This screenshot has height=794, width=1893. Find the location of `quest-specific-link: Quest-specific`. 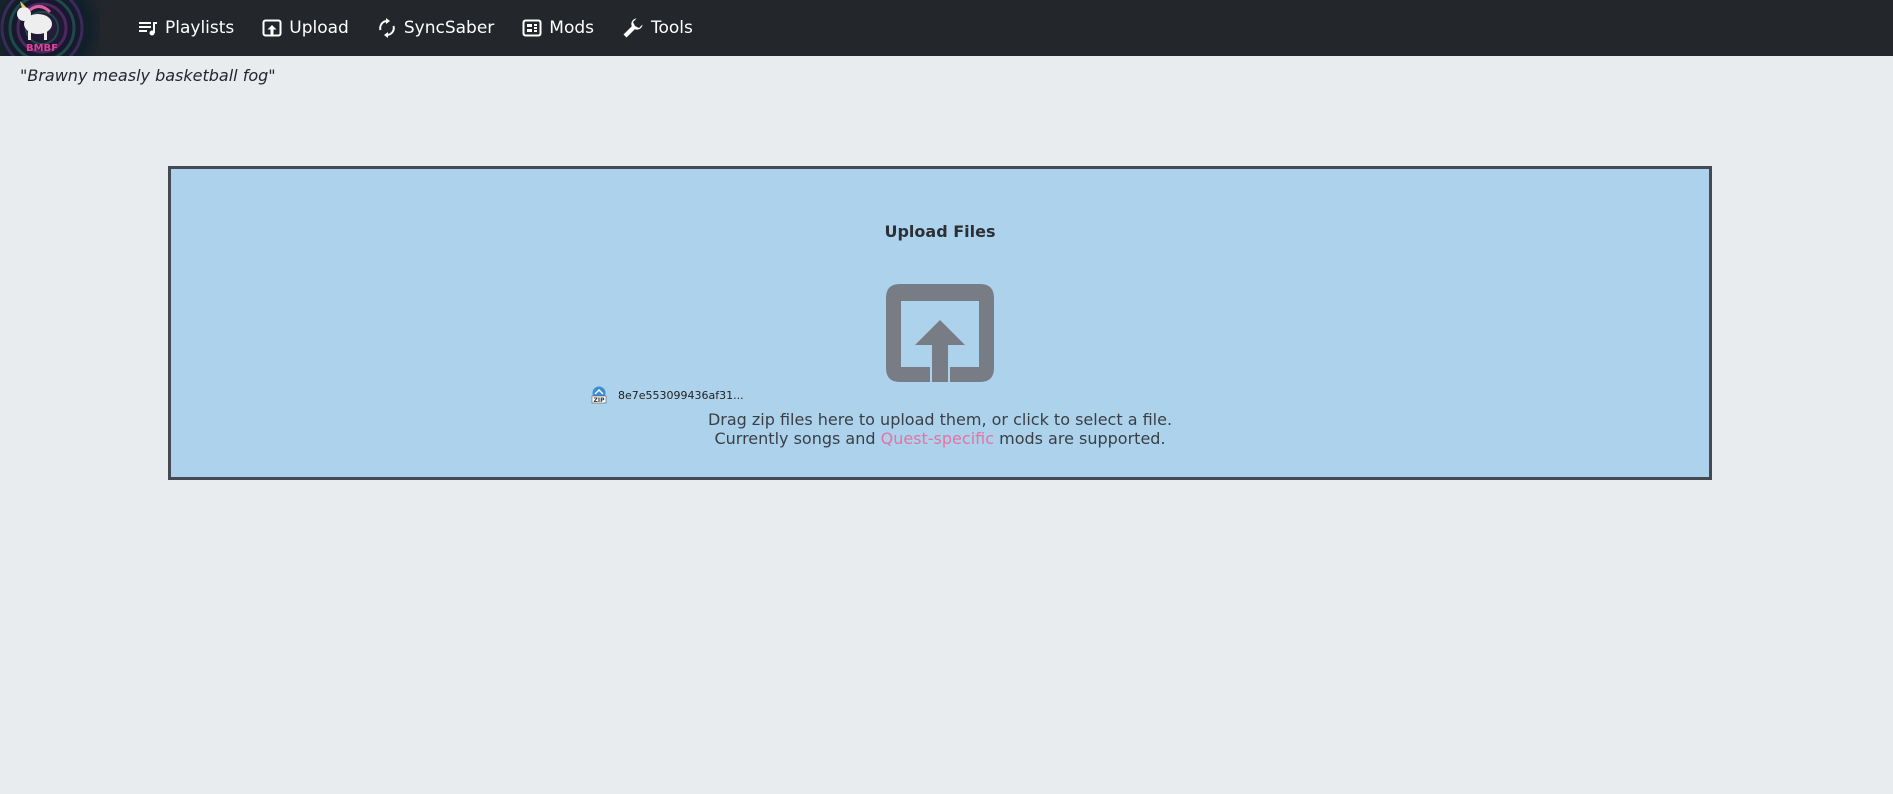

quest-specific-link: Quest-specific is located at coordinates (937, 438).